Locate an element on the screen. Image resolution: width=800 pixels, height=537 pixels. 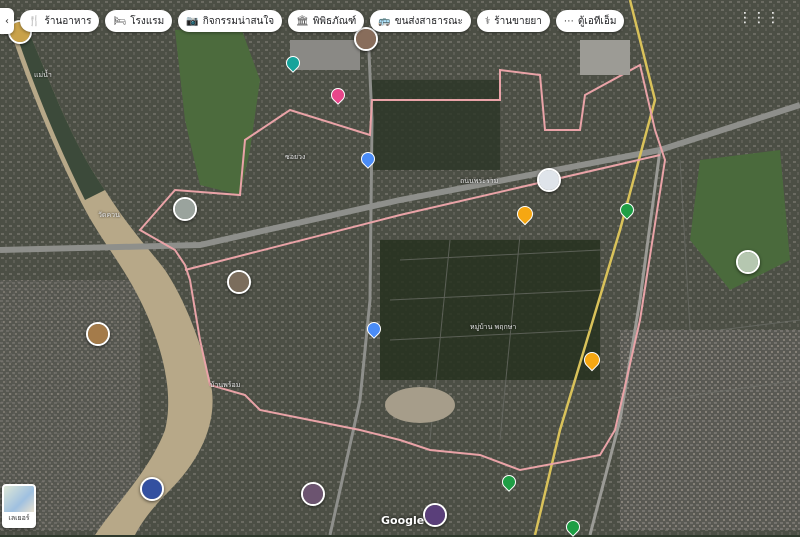
construction-site is located at coordinates (420, 405).